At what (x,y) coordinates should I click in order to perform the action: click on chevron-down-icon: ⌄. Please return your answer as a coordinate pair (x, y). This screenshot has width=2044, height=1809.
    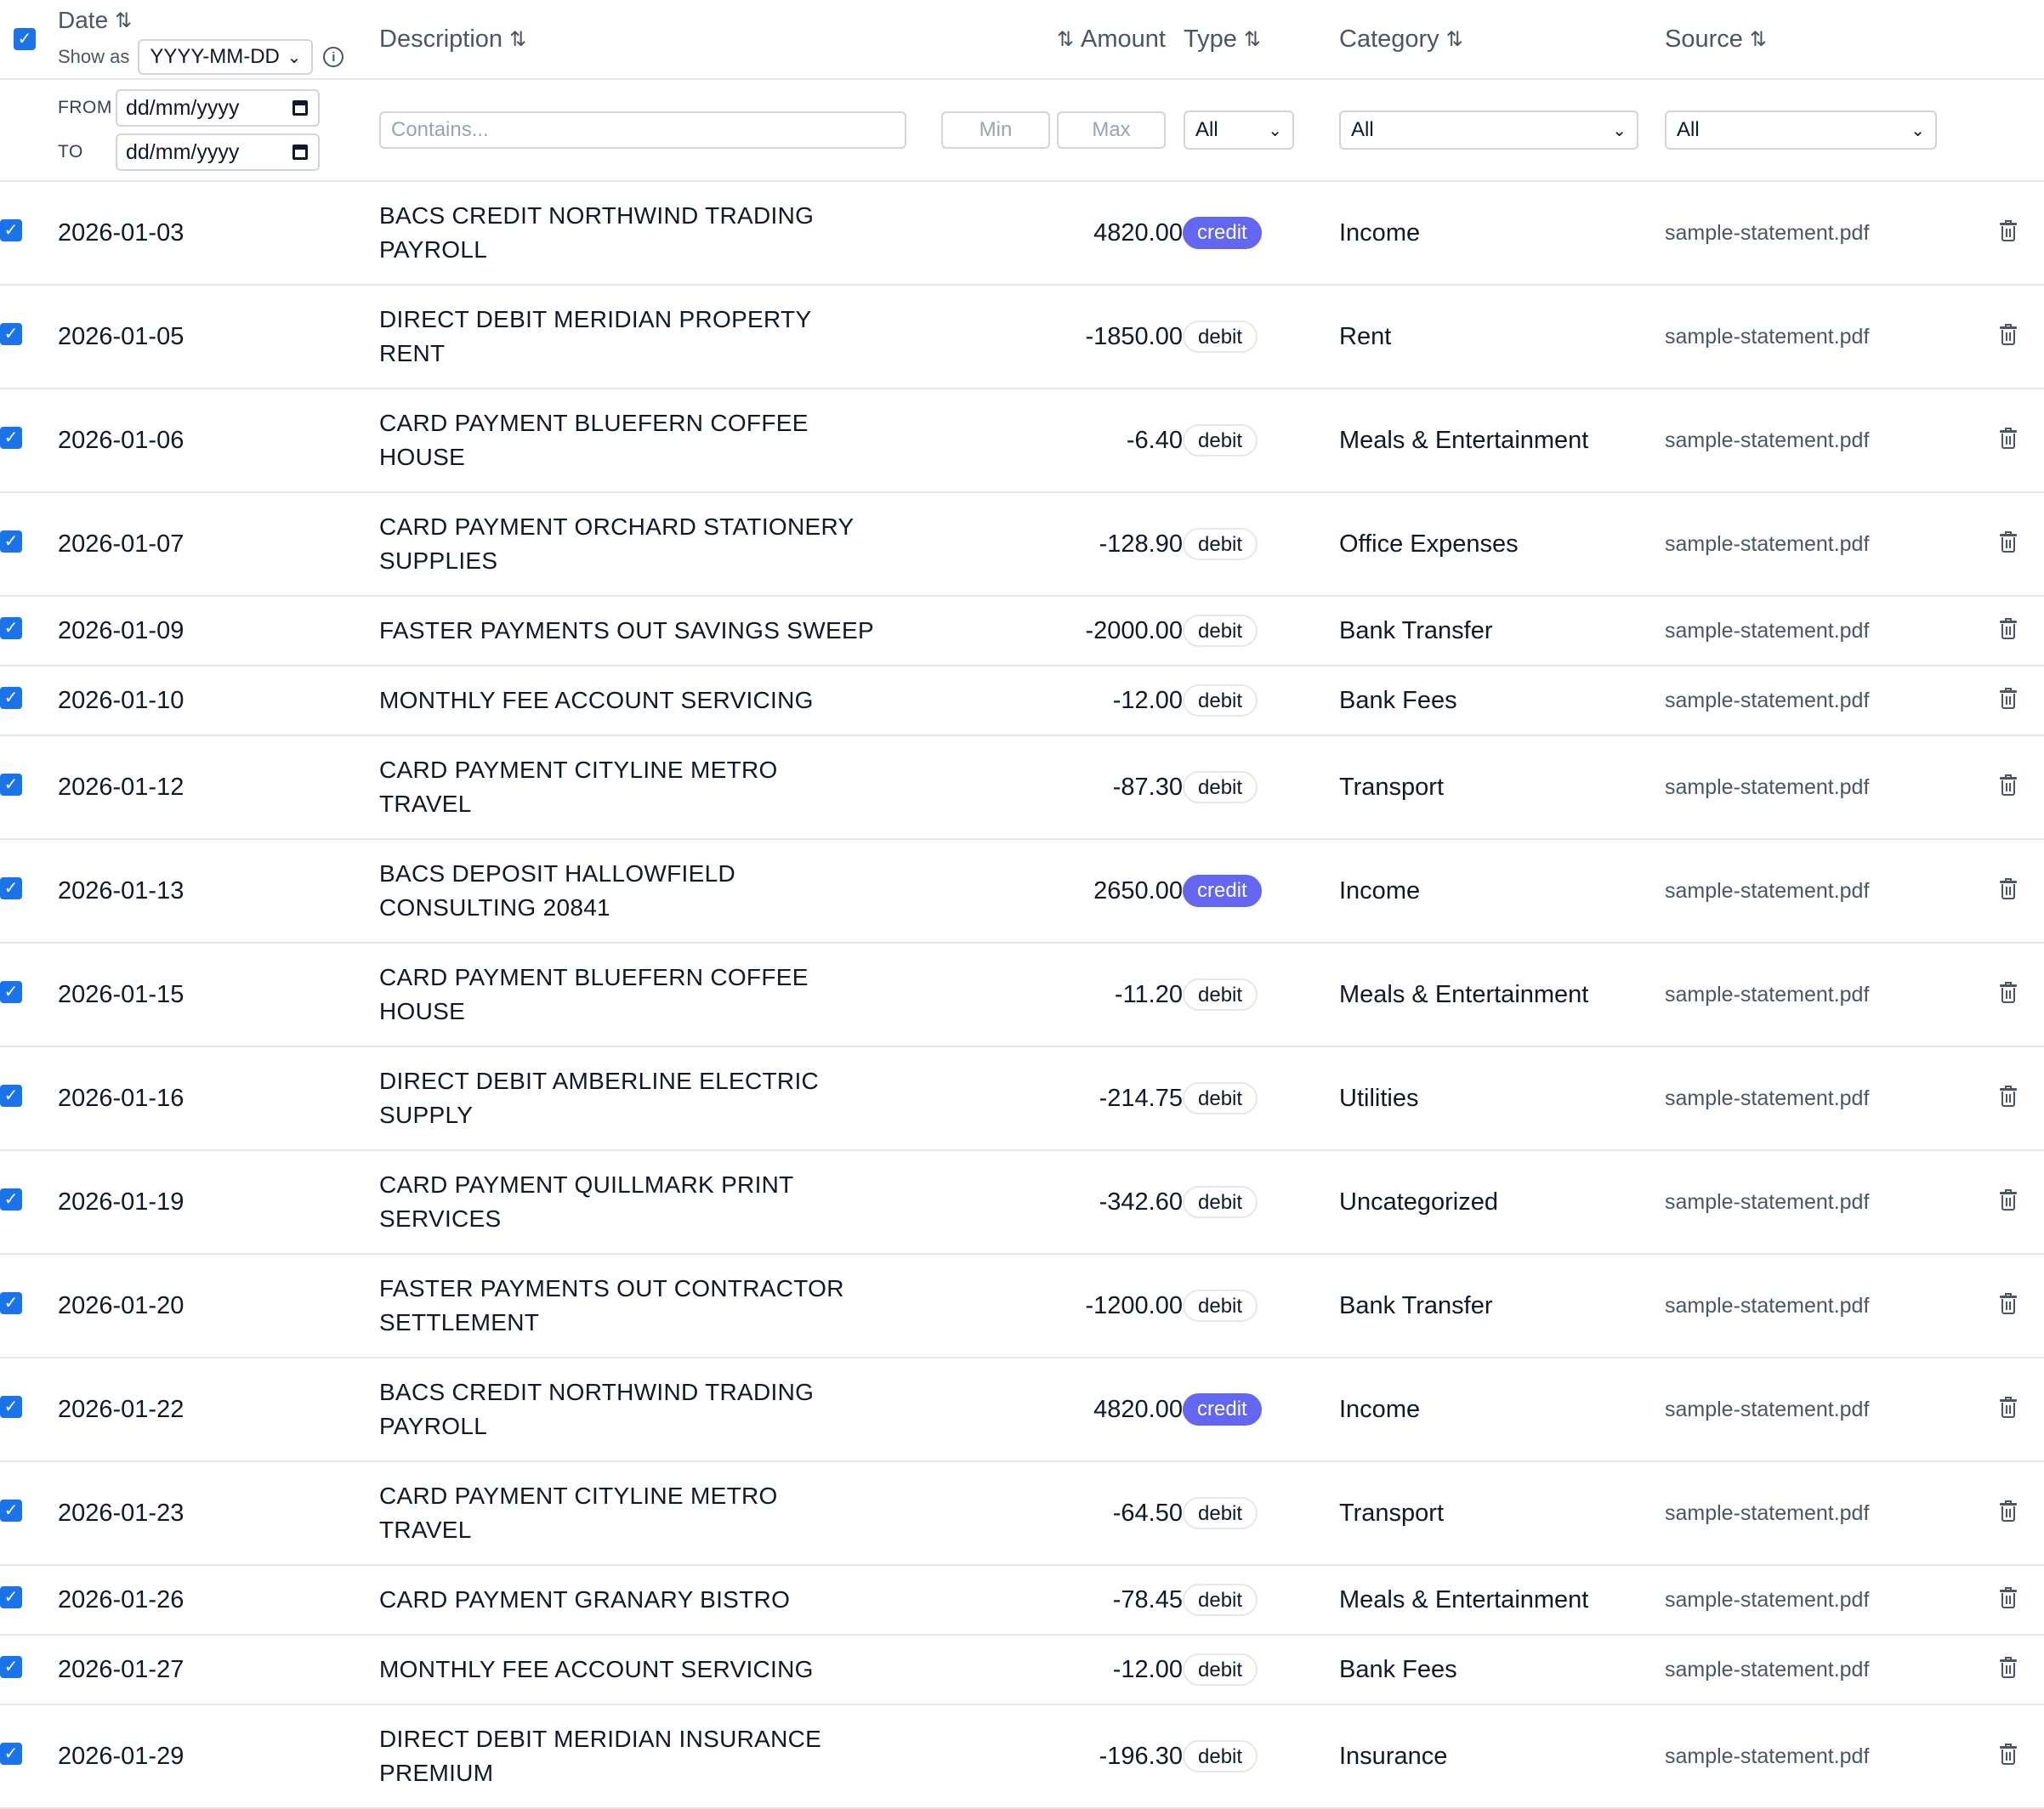
    Looking at the image, I should click on (1275, 130).